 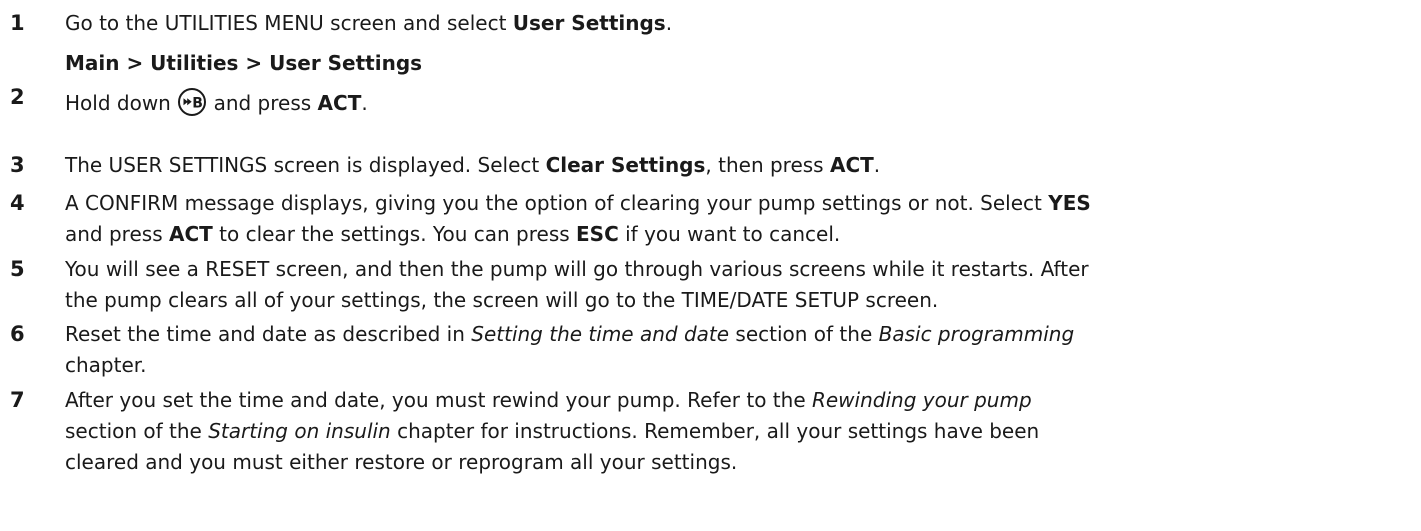 What do you see at coordinates (17, 400) in the screenshot?
I see `step-number: 7` at bounding box center [17, 400].